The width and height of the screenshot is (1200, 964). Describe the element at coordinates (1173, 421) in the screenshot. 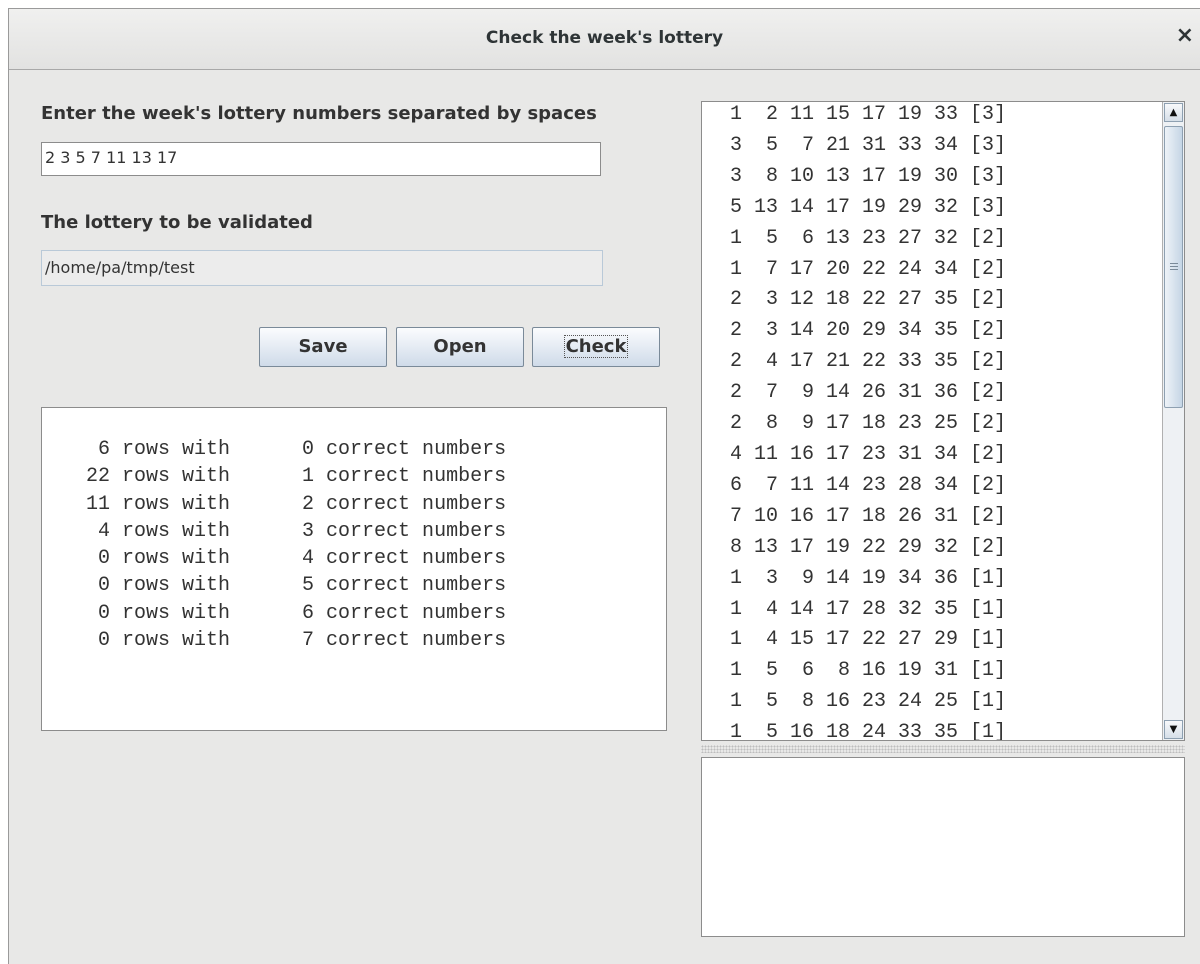

I see `vertical-scrollbar: ▲ ▼` at that location.